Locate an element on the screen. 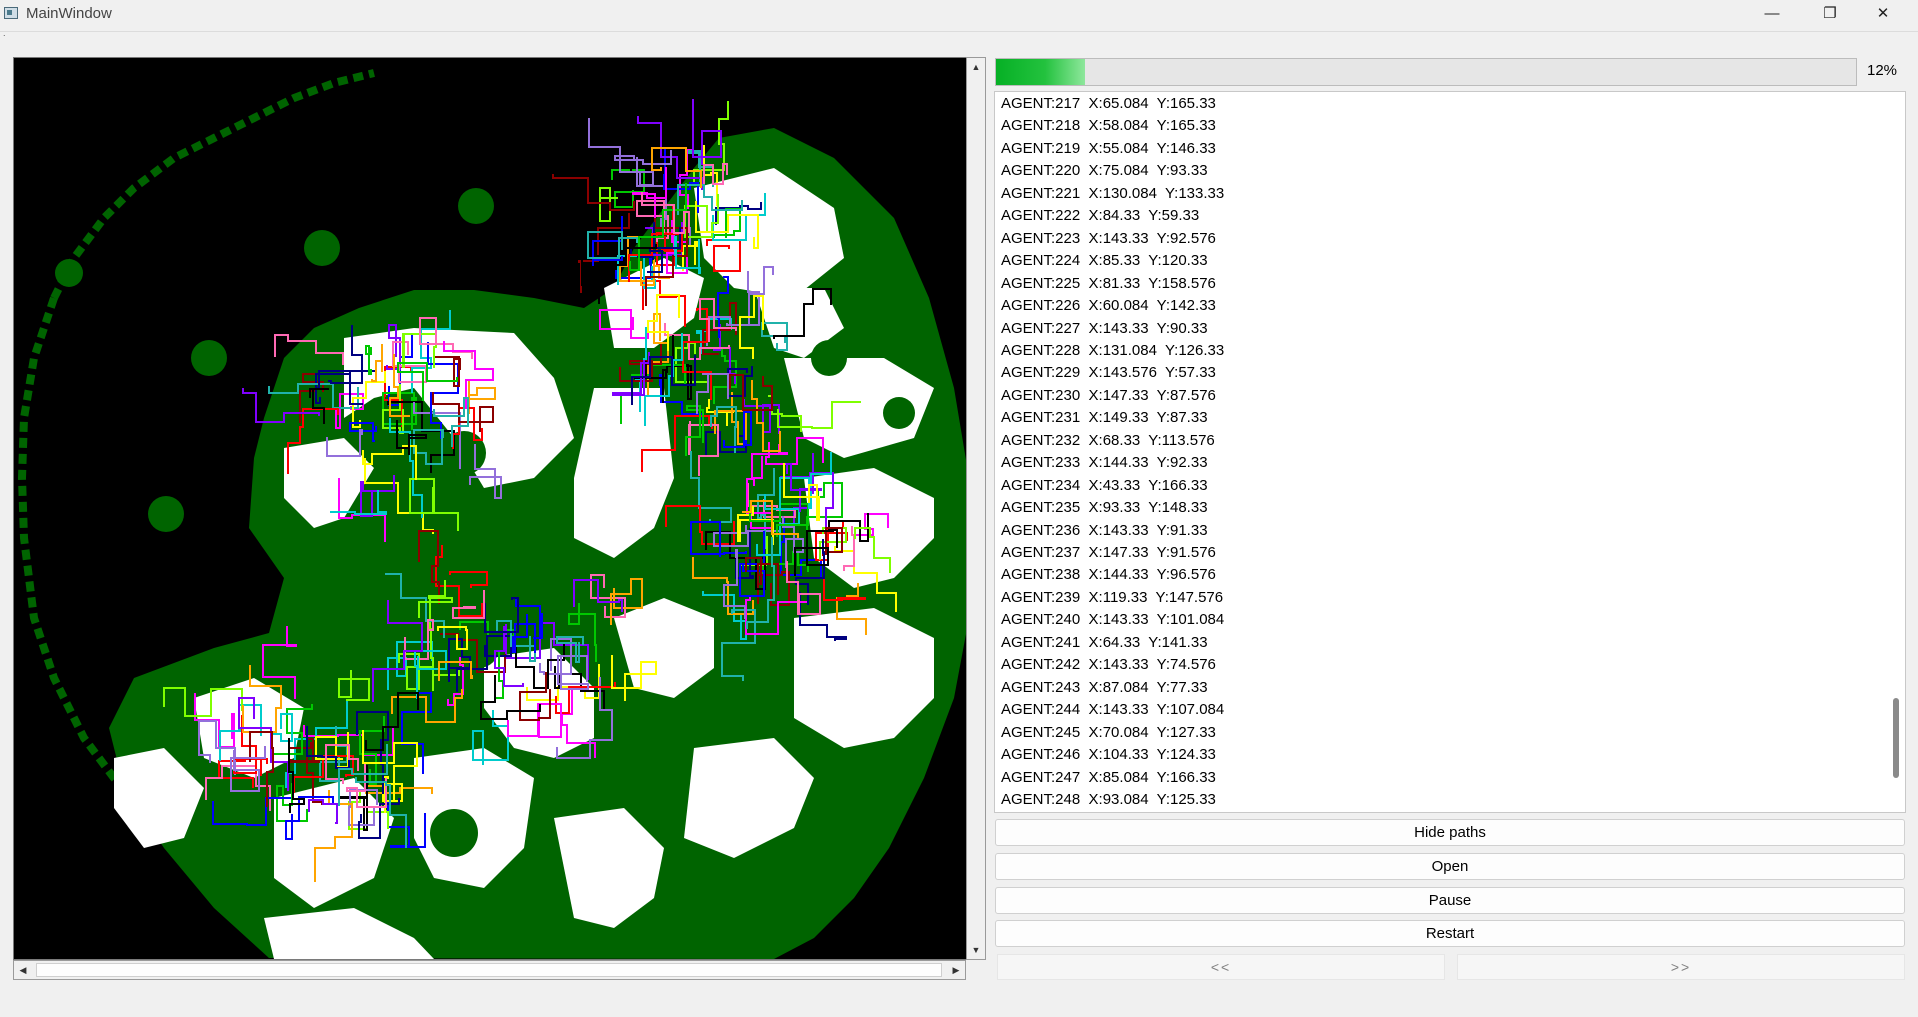 This screenshot has height=1017, width=1918. agent-list-item: AGENT:231 X:149.33 Y:87.33 is located at coordinates (1104, 418).